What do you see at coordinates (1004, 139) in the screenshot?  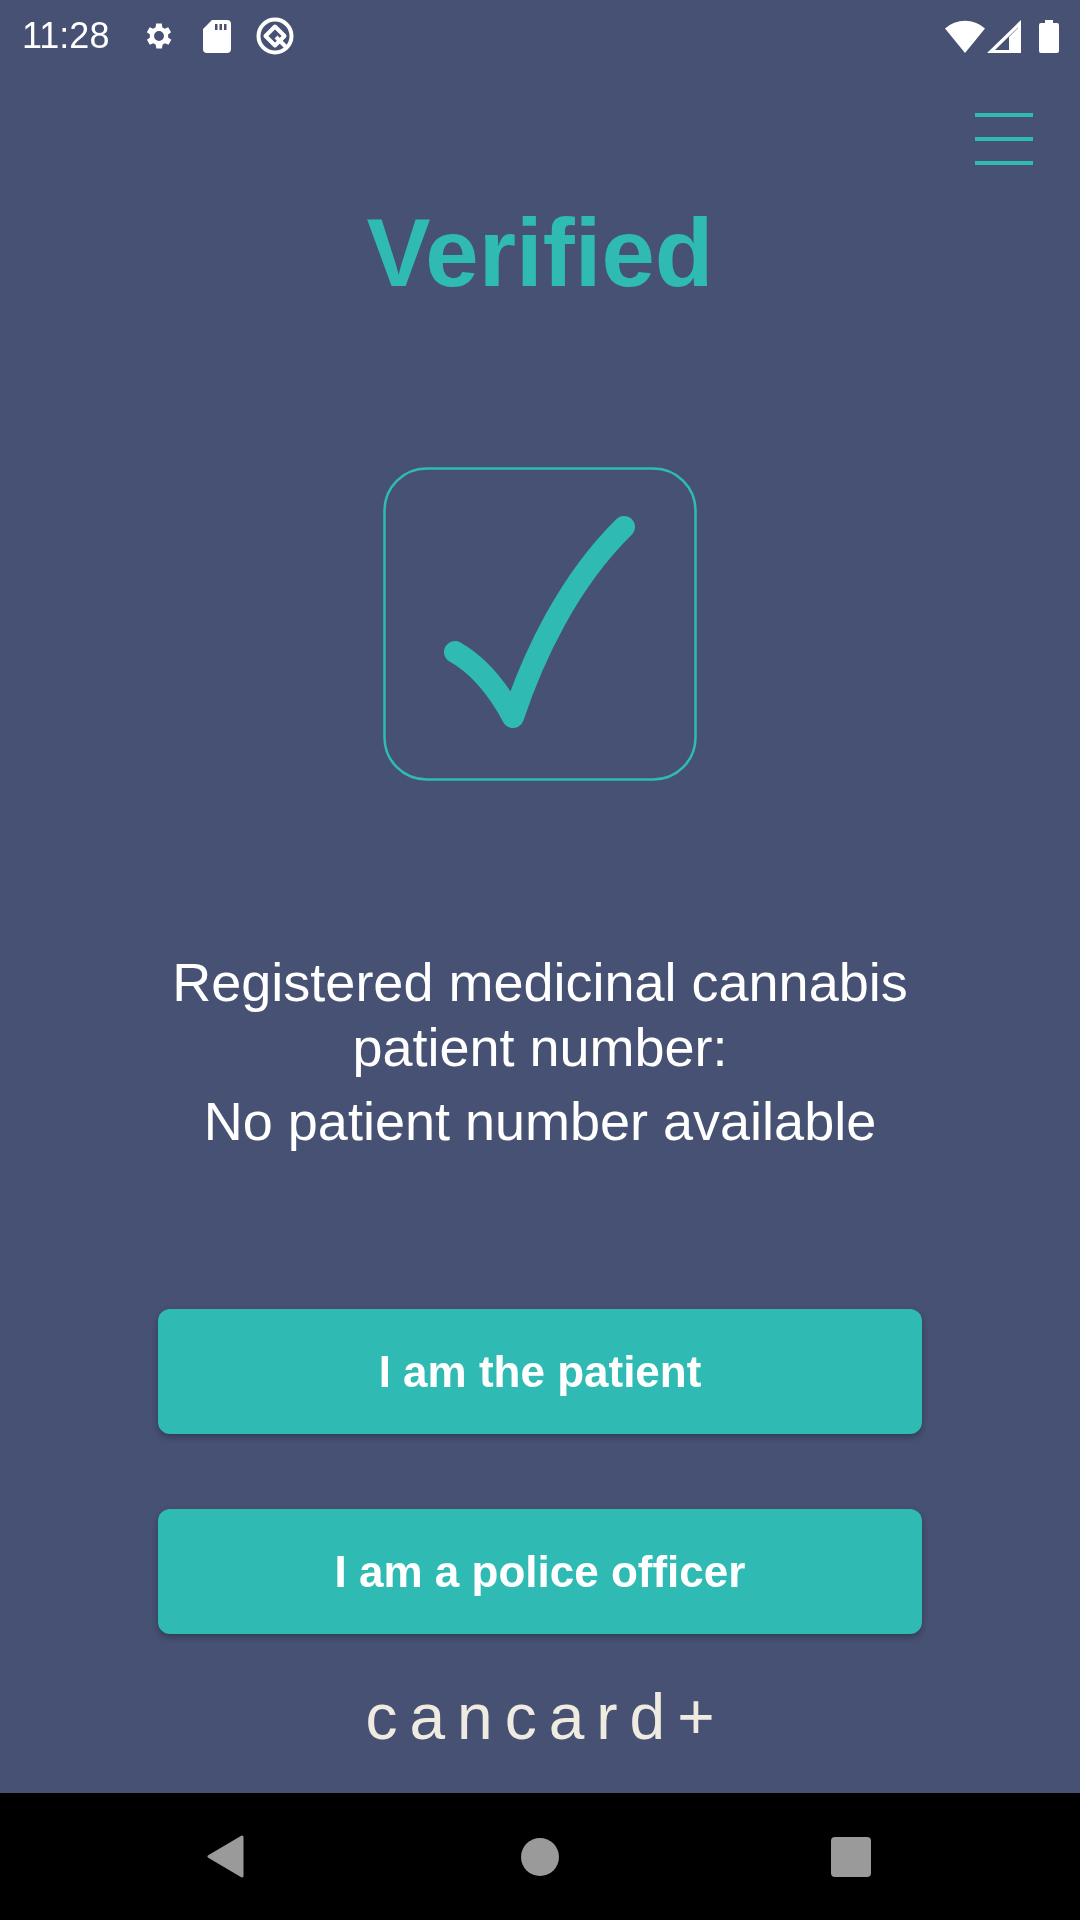 I see `menu-icon` at bounding box center [1004, 139].